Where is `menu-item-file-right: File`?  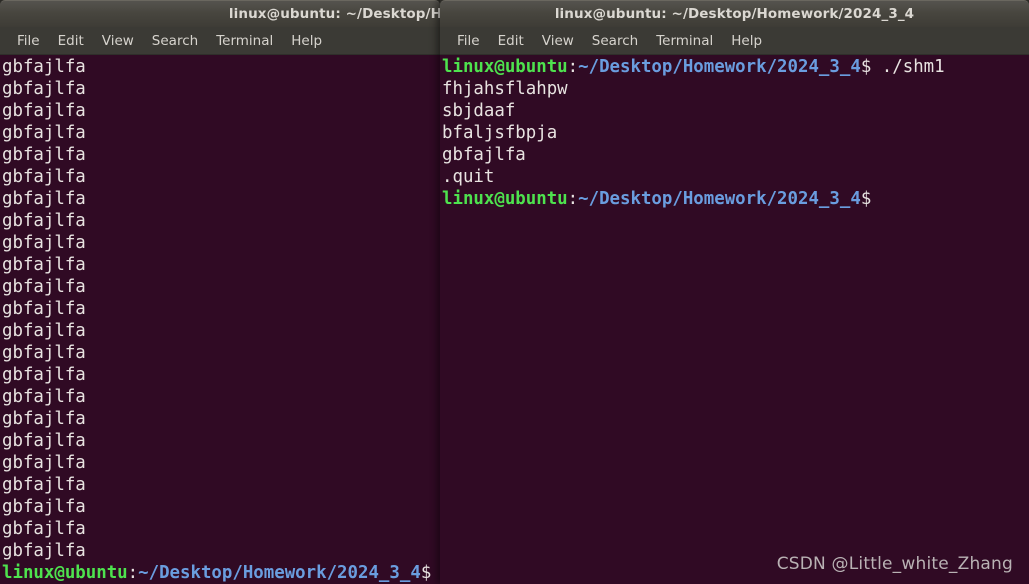
menu-item-file-right: File is located at coordinates (468, 41).